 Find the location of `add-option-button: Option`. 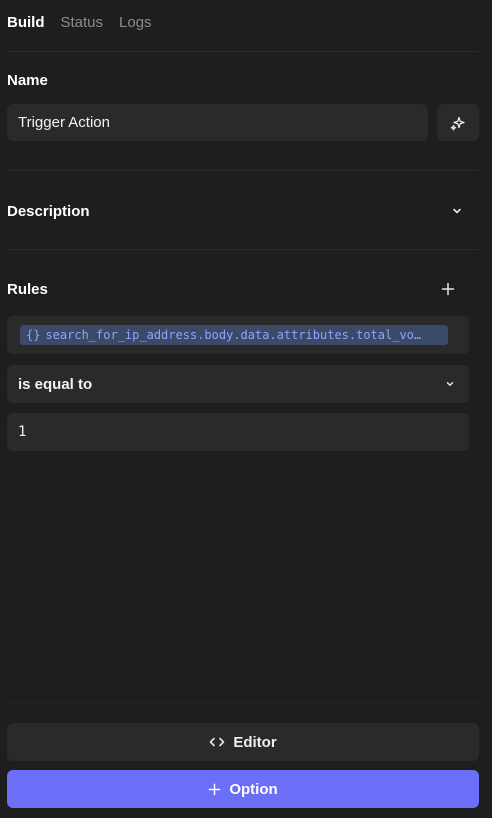

add-option-button: Option is located at coordinates (243, 789).